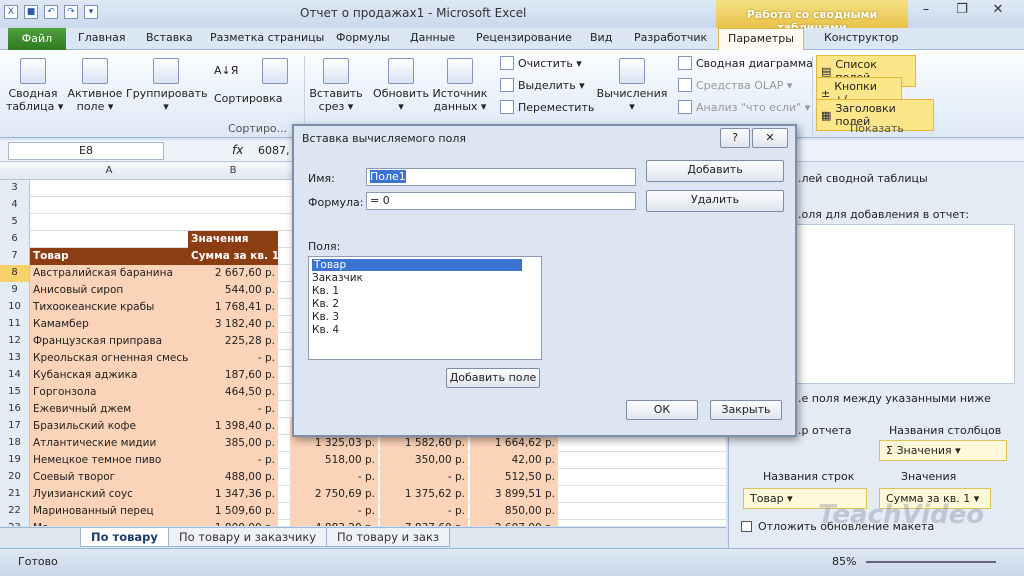 This screenshot has width=1024, height=576. I want to click on group-button: Группировать ▾, so click(167, 85).